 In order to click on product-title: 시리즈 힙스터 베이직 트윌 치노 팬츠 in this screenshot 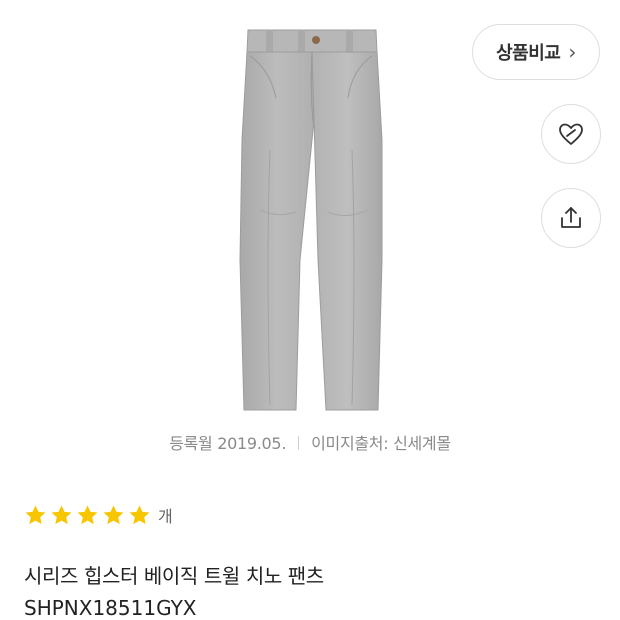, I will do `click(174, 576)`.